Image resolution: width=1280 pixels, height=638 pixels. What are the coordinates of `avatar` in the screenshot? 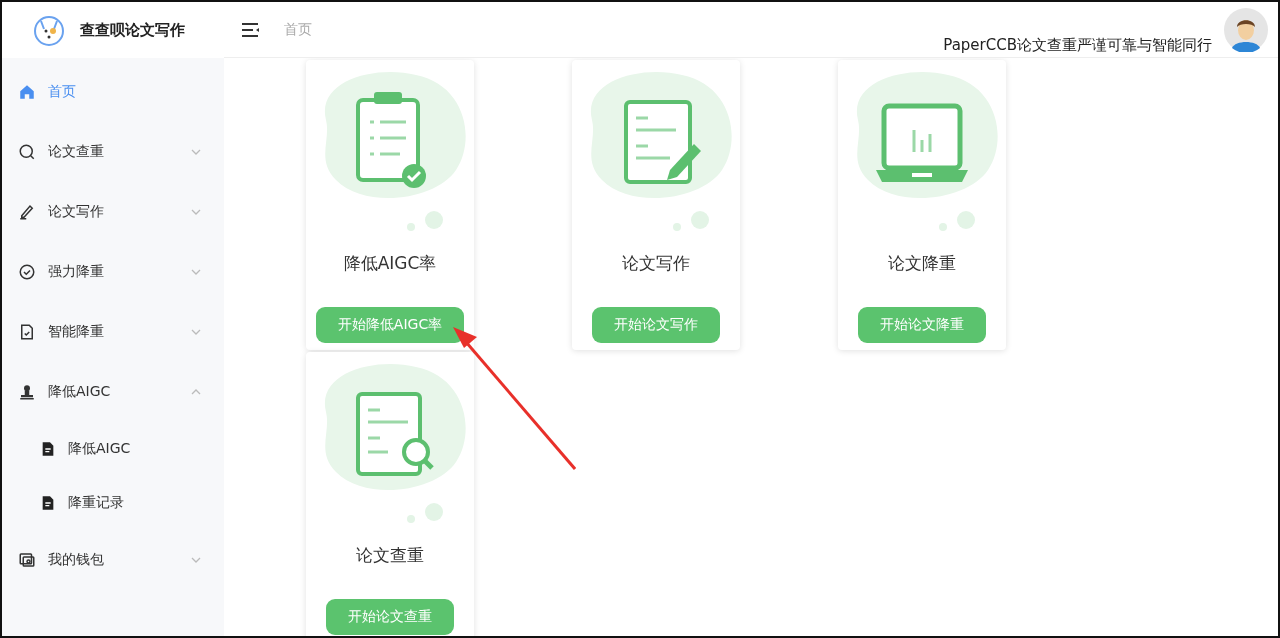 It's located at (1246, 29).